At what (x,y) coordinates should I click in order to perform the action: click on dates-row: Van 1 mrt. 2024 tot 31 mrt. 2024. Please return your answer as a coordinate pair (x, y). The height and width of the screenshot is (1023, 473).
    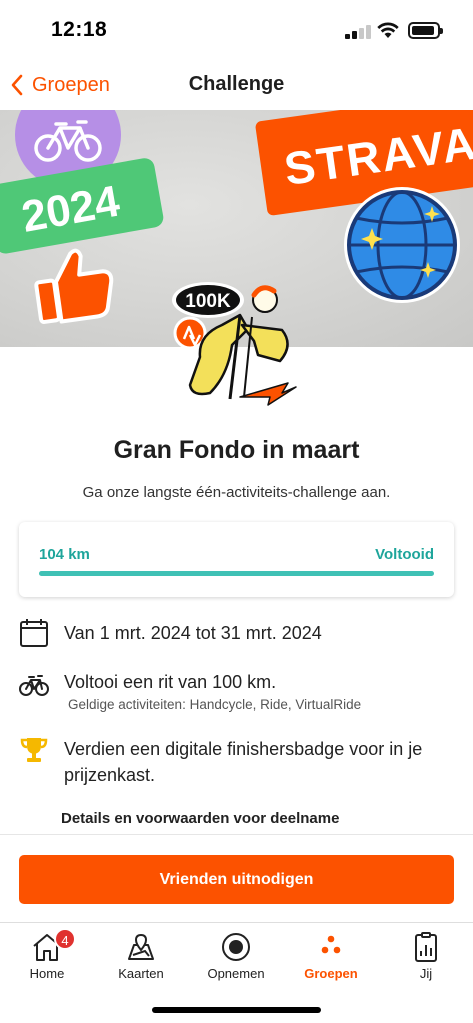
    Looking at the image, I should click on (236, 634).